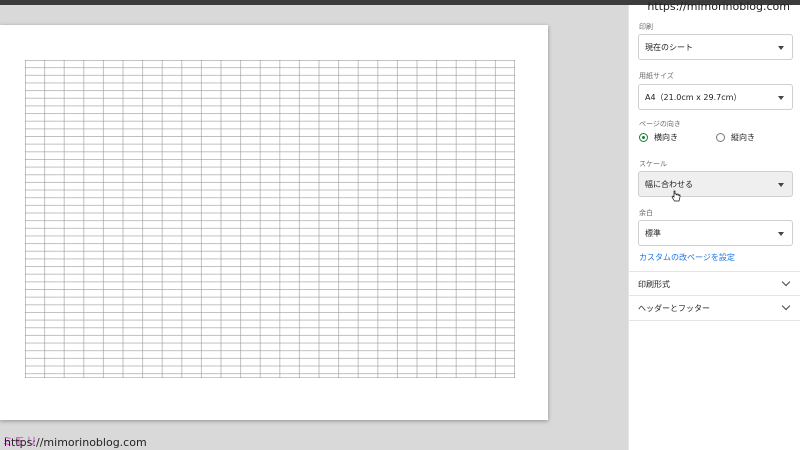  Describe the element at coordinates (75, 442) in the screenshot. I see `watermark-url-bottom: https://mimorinoblog.com` at that location.